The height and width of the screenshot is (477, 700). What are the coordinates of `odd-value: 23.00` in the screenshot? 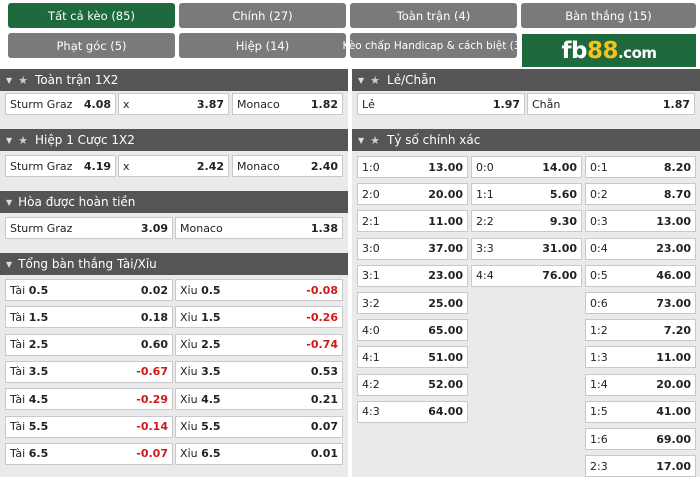 It's located at (673, 249).